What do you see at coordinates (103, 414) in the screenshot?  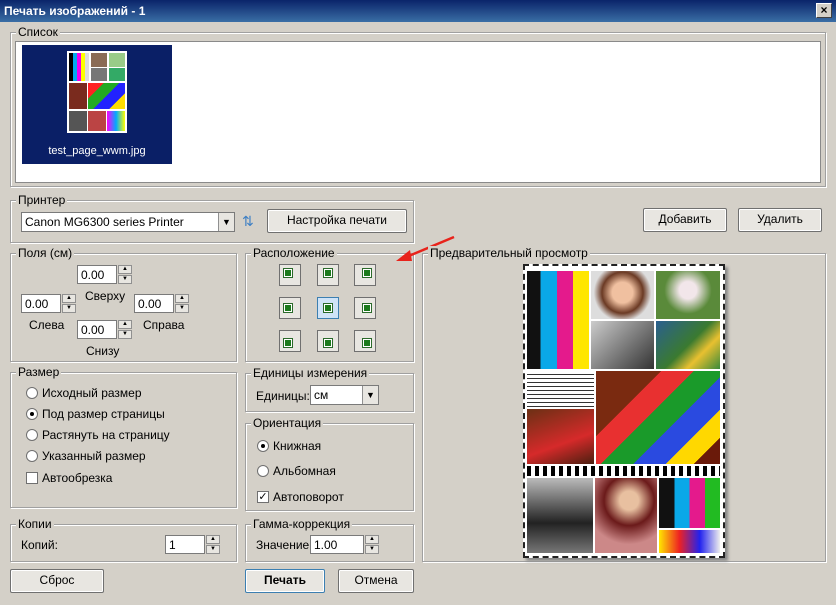 I see `size-fit-page-label: Под размер страницы` at bounding box center [103, 414].